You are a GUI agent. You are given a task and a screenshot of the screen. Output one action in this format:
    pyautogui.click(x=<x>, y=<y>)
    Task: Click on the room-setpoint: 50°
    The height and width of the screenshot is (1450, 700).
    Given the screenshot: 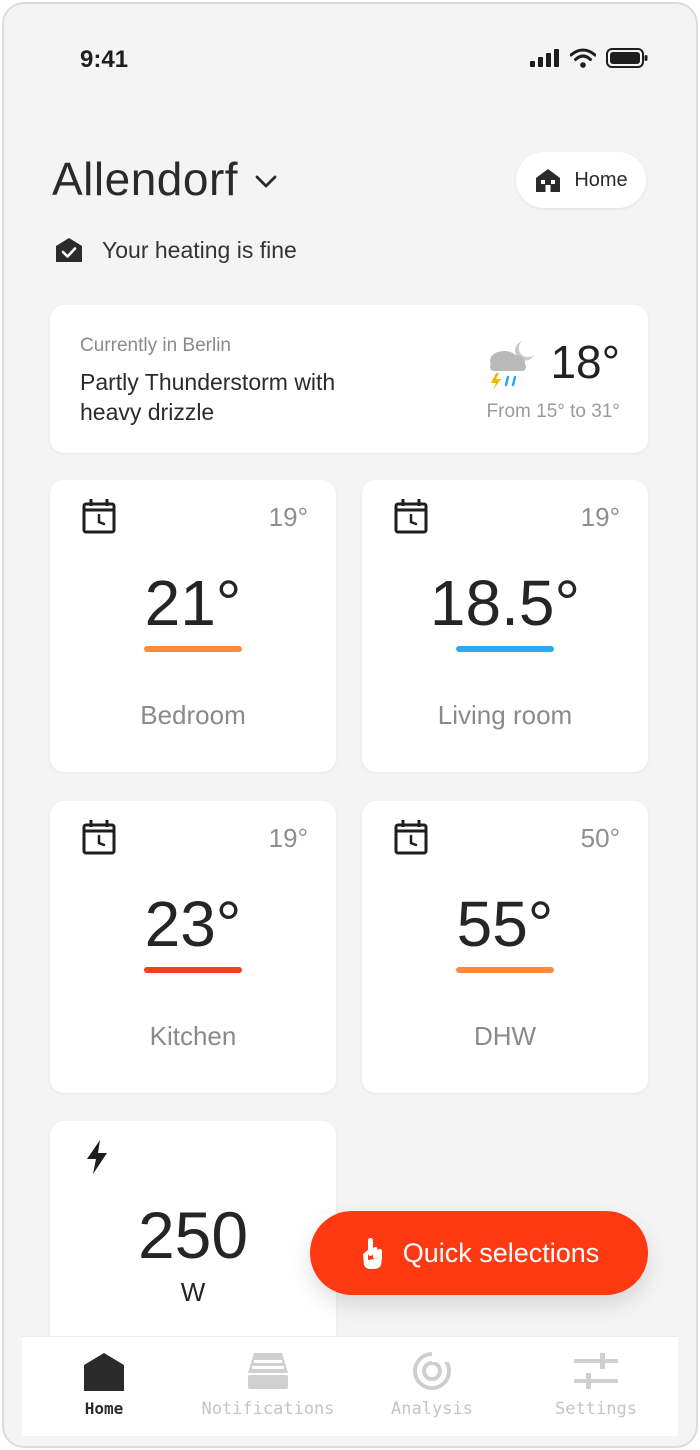 What is the action you would take?
    pyautogui.click(x=600, y=838)
    